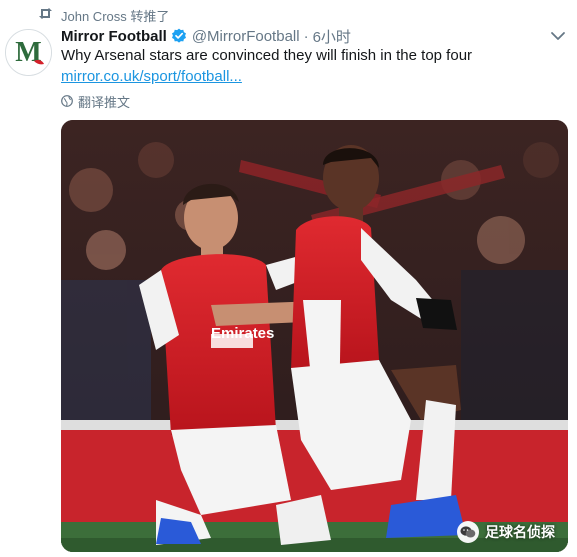 This screenshot has width=577, height=557. I want to click on translate-tweet: 翻译推文, so click(95, 101).